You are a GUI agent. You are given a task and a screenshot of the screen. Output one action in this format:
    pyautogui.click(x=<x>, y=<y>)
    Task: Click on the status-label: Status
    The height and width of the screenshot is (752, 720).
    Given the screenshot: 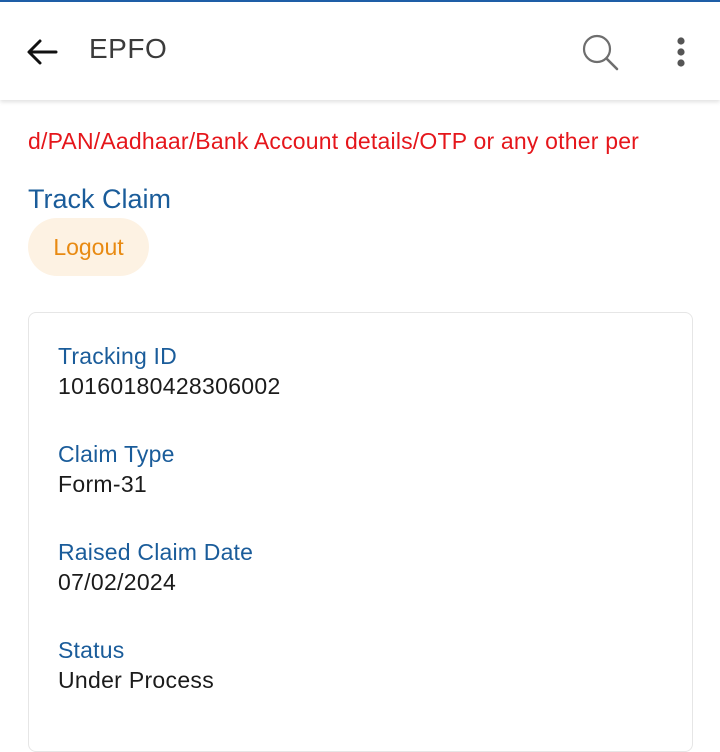 What is the action you would take?
    pyautogui.click(x=91, y=650)
    